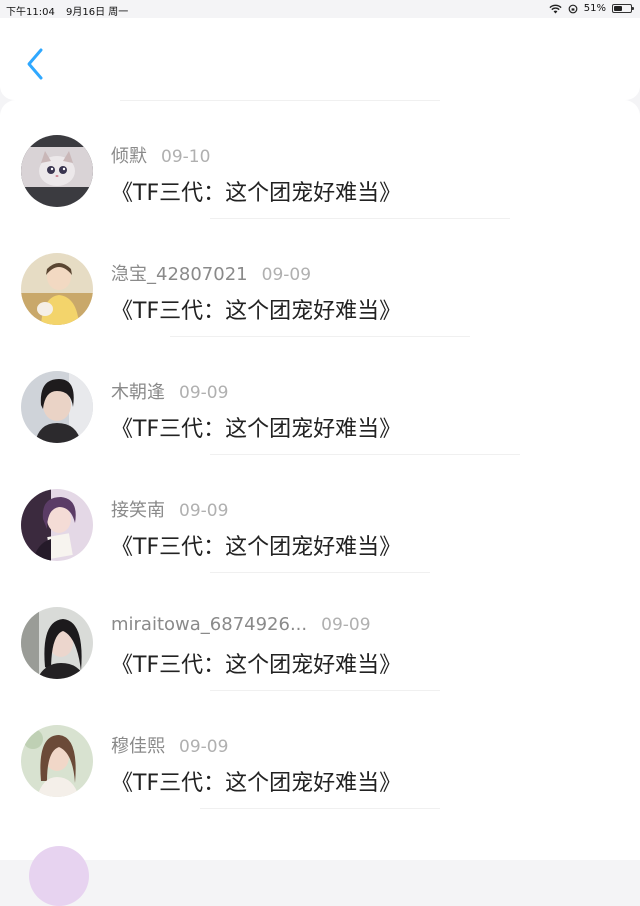 The height and width of the screenshot is (906, 640). What do you see at coordinates (320, 513) in the screenshot?
I see `list-item: 接笑南 09-09 《TF三代：这个团宠好难当》` at bounding box center [320, 513].